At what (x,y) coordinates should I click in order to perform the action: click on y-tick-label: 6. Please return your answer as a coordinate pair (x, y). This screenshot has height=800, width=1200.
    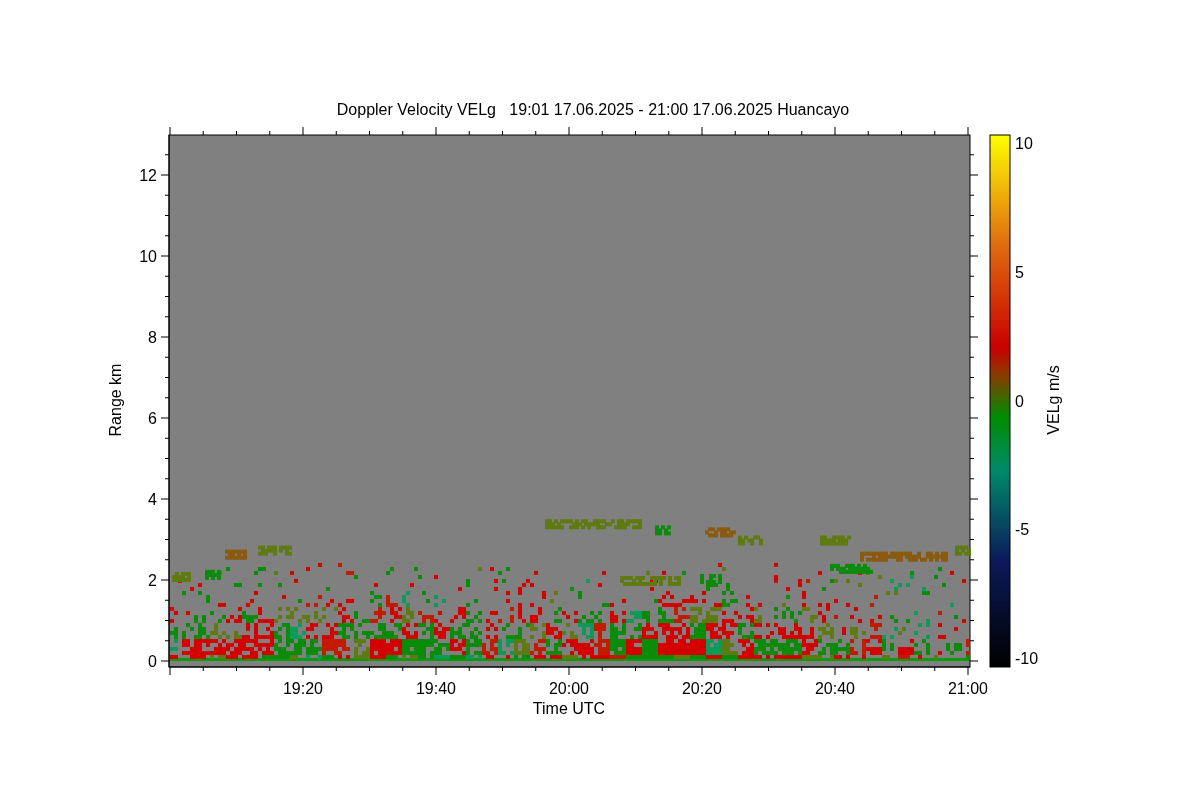
    Looking at the image, I should click on (152, 418).